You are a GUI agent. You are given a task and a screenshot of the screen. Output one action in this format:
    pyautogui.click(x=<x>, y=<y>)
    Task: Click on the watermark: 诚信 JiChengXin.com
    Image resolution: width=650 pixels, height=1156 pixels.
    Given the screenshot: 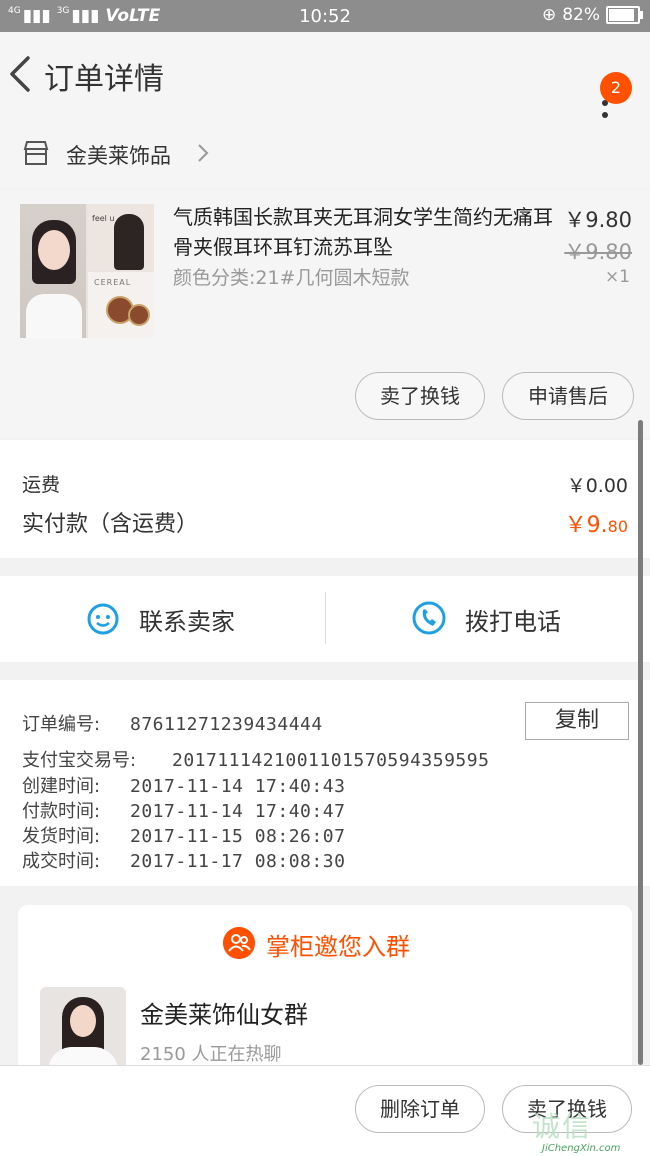 What is the action you would take?
    pyautogui.click(x=591, y=1130)
    